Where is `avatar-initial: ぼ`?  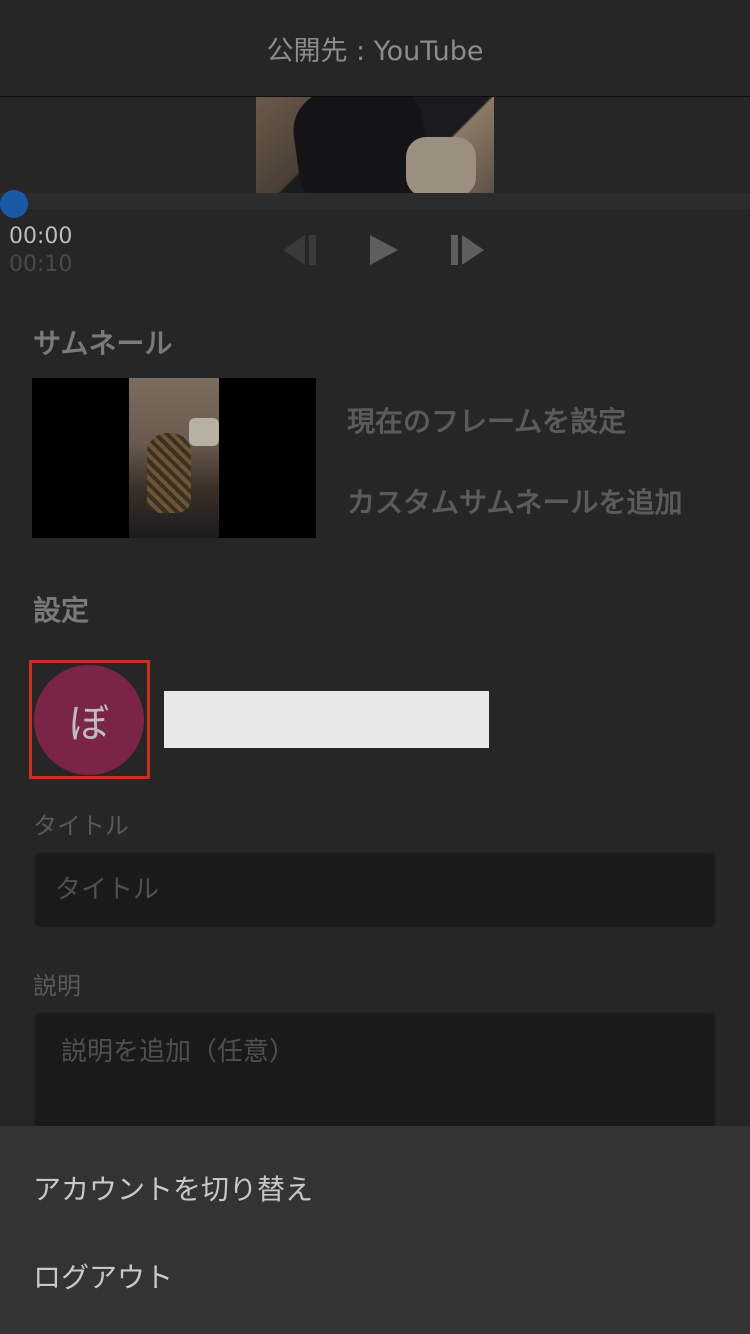
avatar-initial: ぼ is located at coordinates (89, 724).